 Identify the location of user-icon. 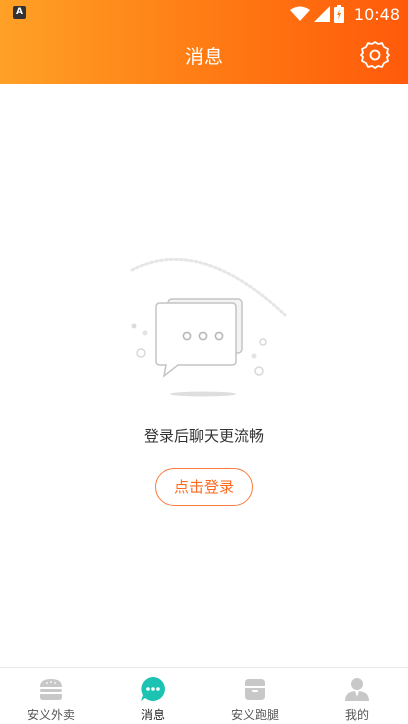
(357, 689).